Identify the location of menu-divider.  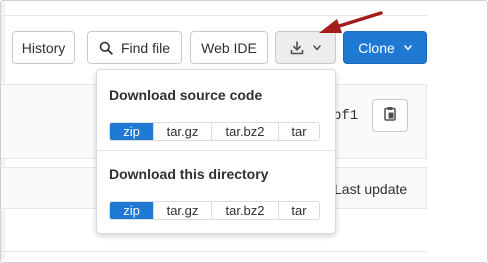
(216, 150).